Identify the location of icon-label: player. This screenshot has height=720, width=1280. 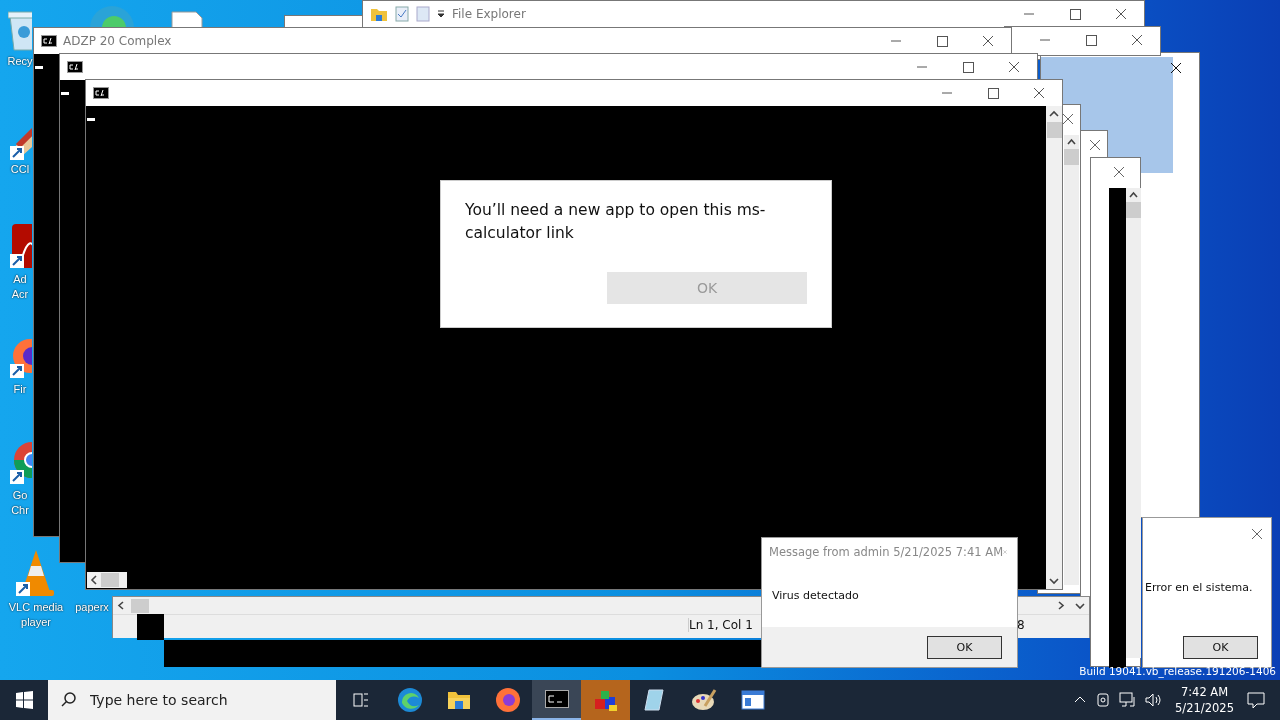
(36, 622).